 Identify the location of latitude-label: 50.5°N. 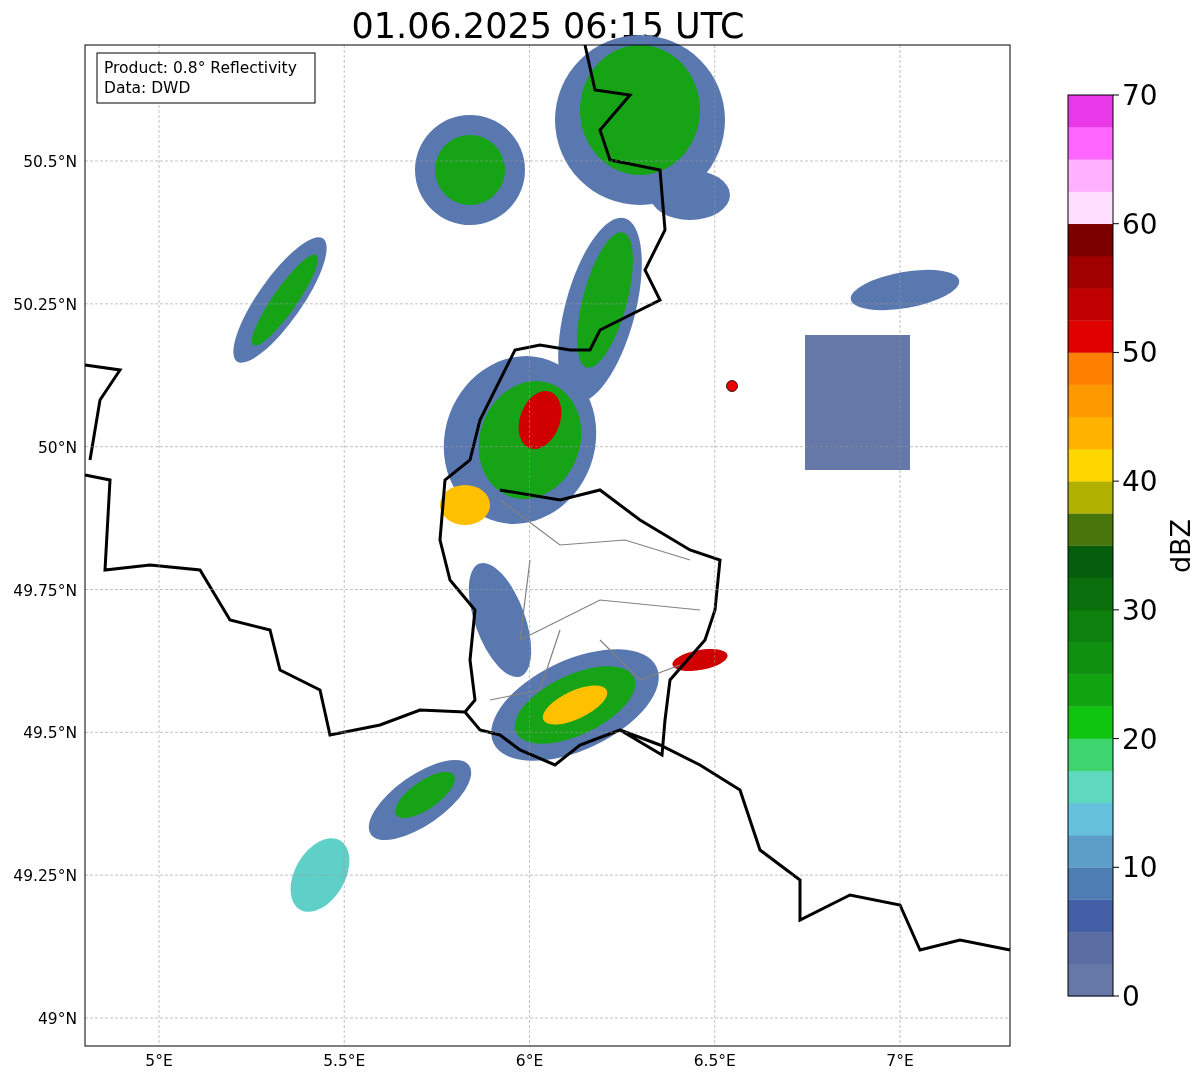
(50, 162).